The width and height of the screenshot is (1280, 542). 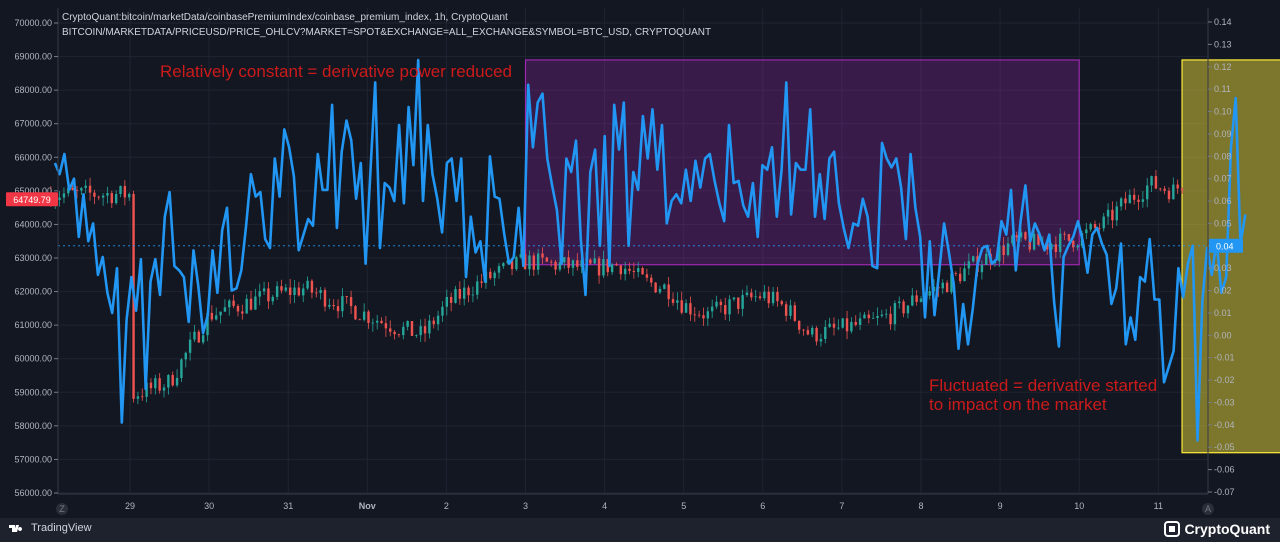 What do you see at coordinates (33, 325) in the screenshot?
I see `left-tick-label-9: 61000.00` at bounding box center [33, 325].